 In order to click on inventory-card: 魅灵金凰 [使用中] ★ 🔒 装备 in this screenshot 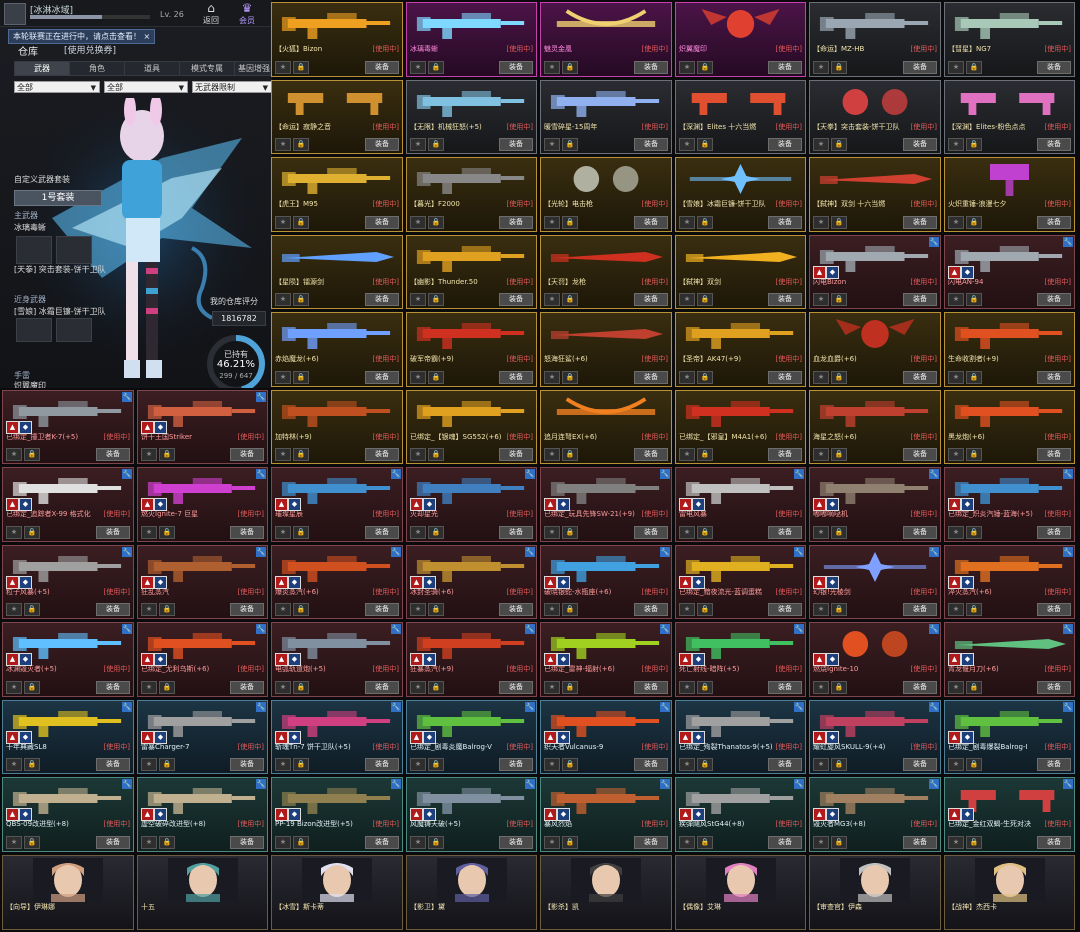, I will do `click(606, 39)`.